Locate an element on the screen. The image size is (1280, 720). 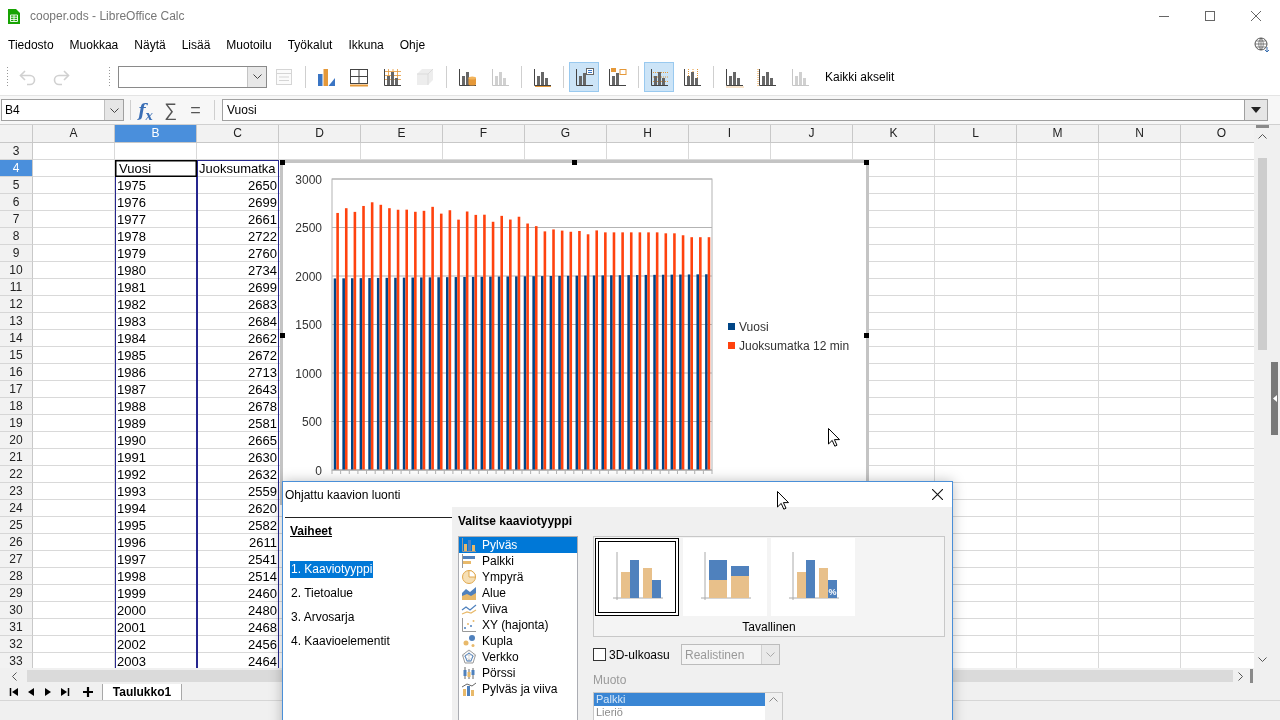
table-cell: 2643 is located at coordinates (238, 389).